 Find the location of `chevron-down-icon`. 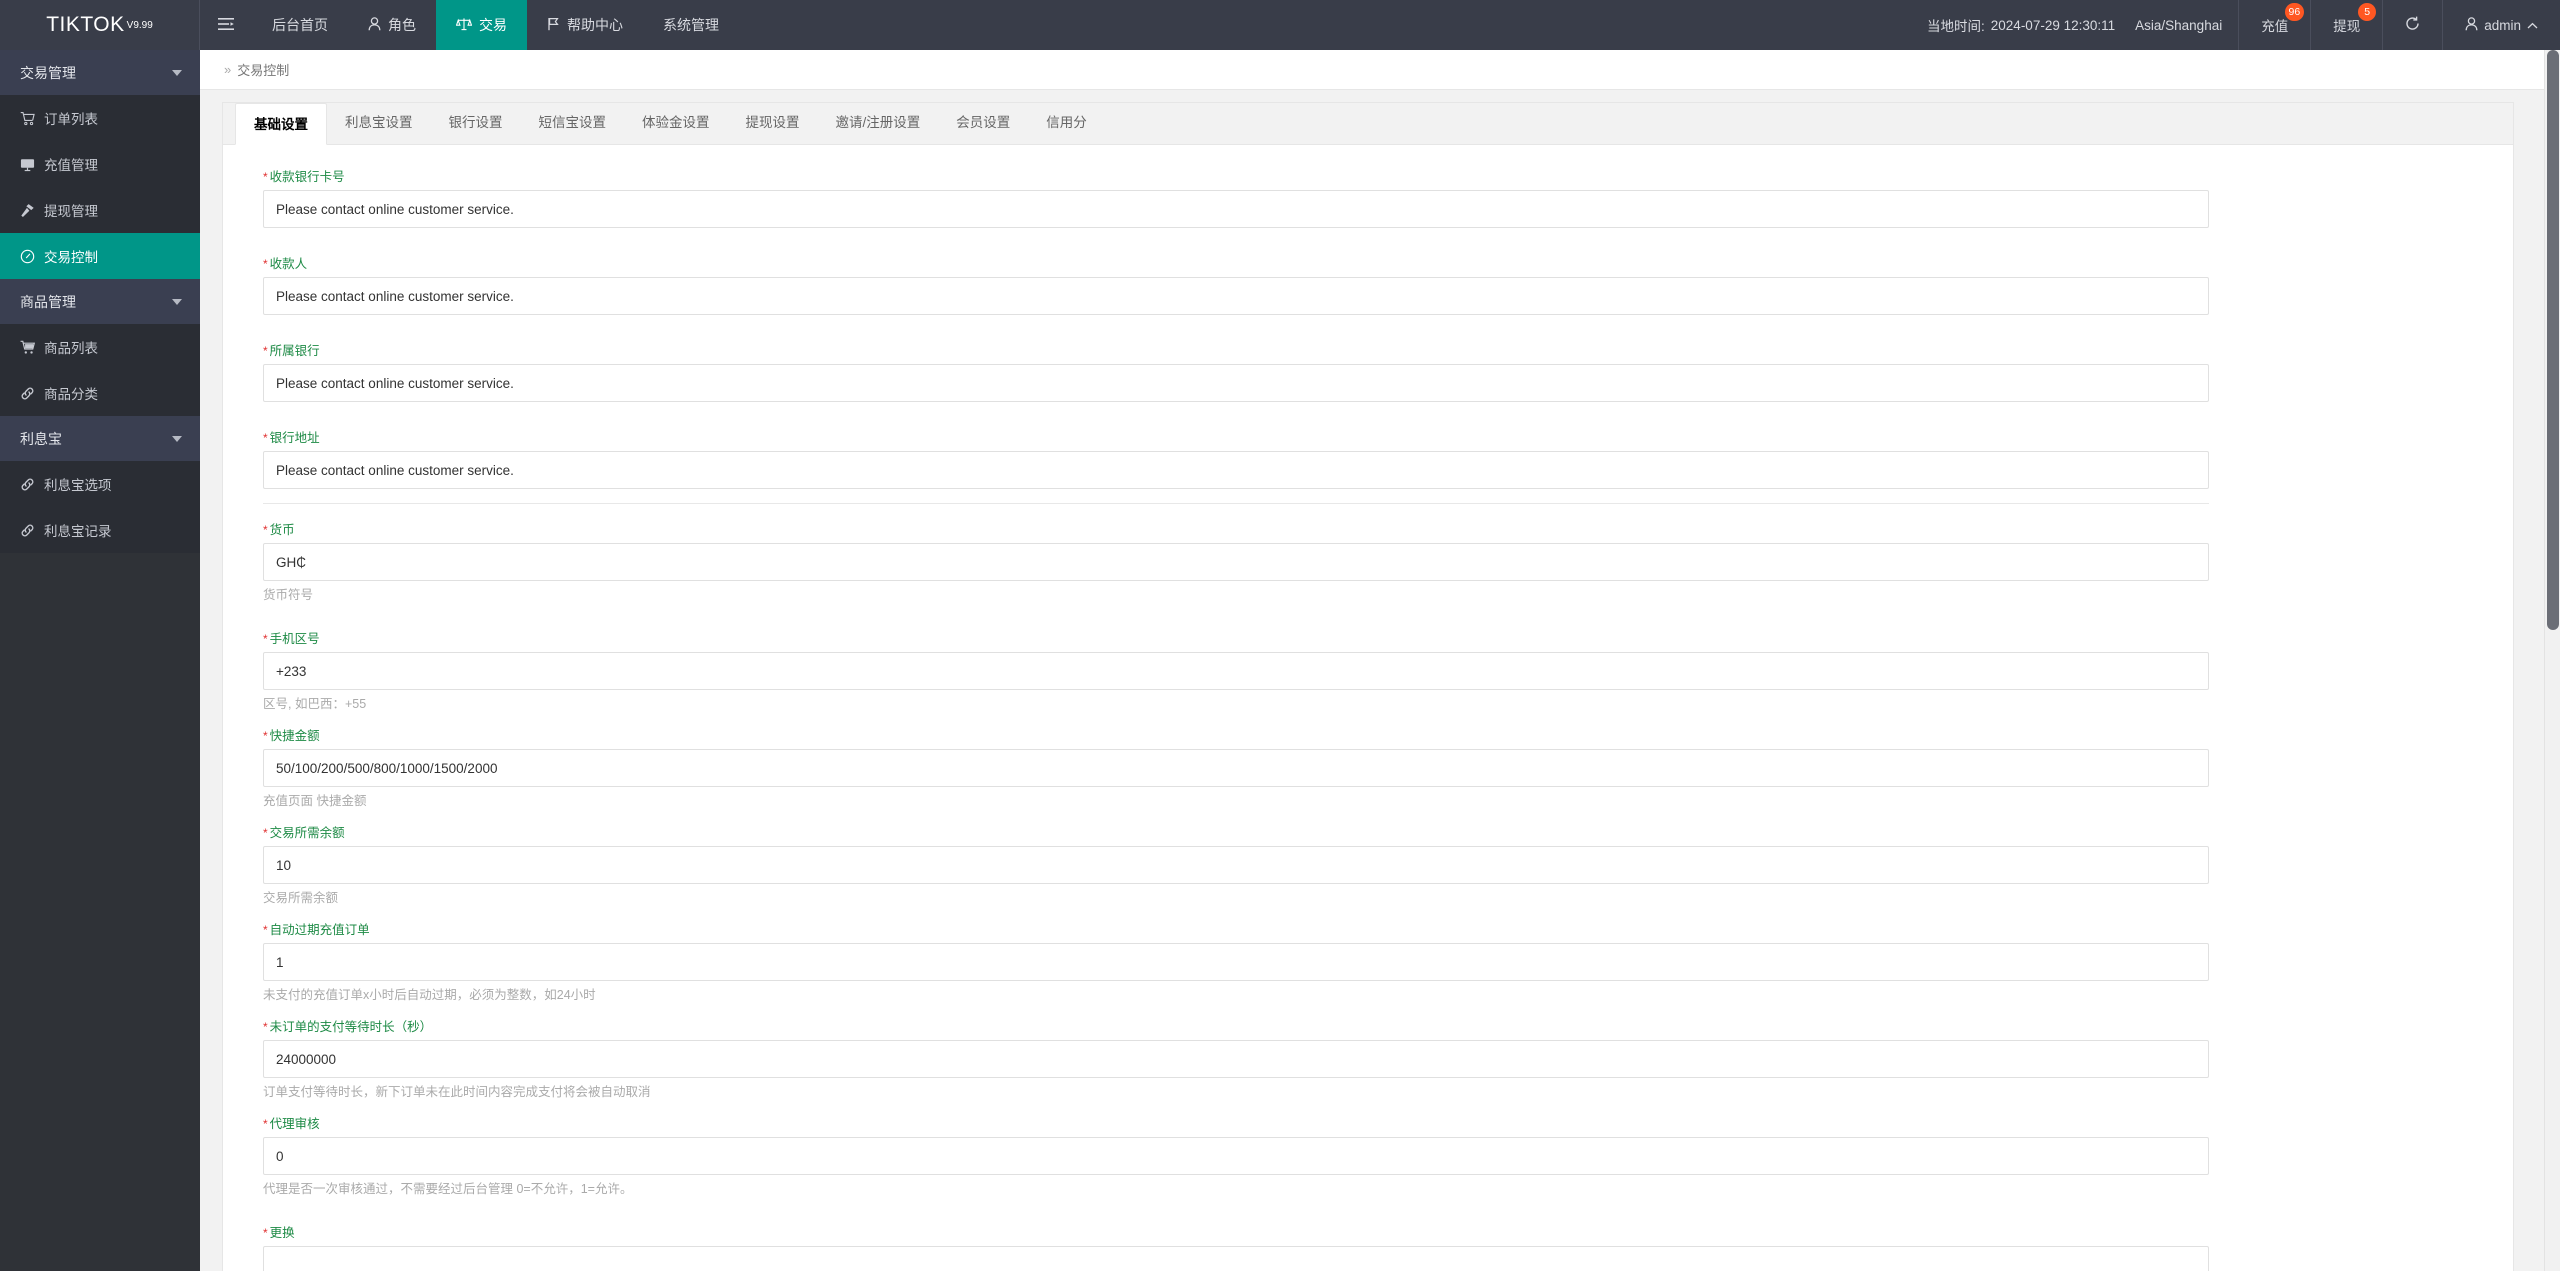

chevron-down-icon is located at coordinates (177, 72).